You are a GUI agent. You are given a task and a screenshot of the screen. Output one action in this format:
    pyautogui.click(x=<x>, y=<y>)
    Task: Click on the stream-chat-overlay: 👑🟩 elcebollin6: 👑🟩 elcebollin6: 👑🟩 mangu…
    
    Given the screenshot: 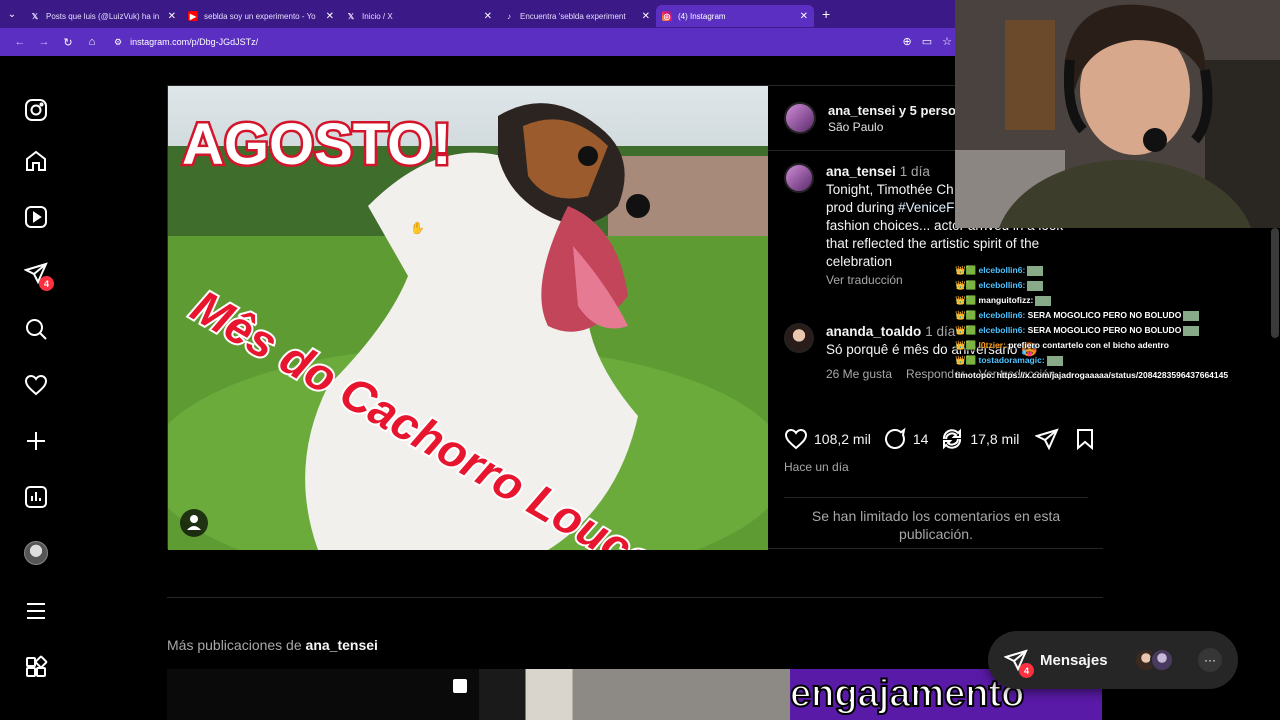 What is the action you would take?
    pyautogui.click(x=1115, y=304)
    